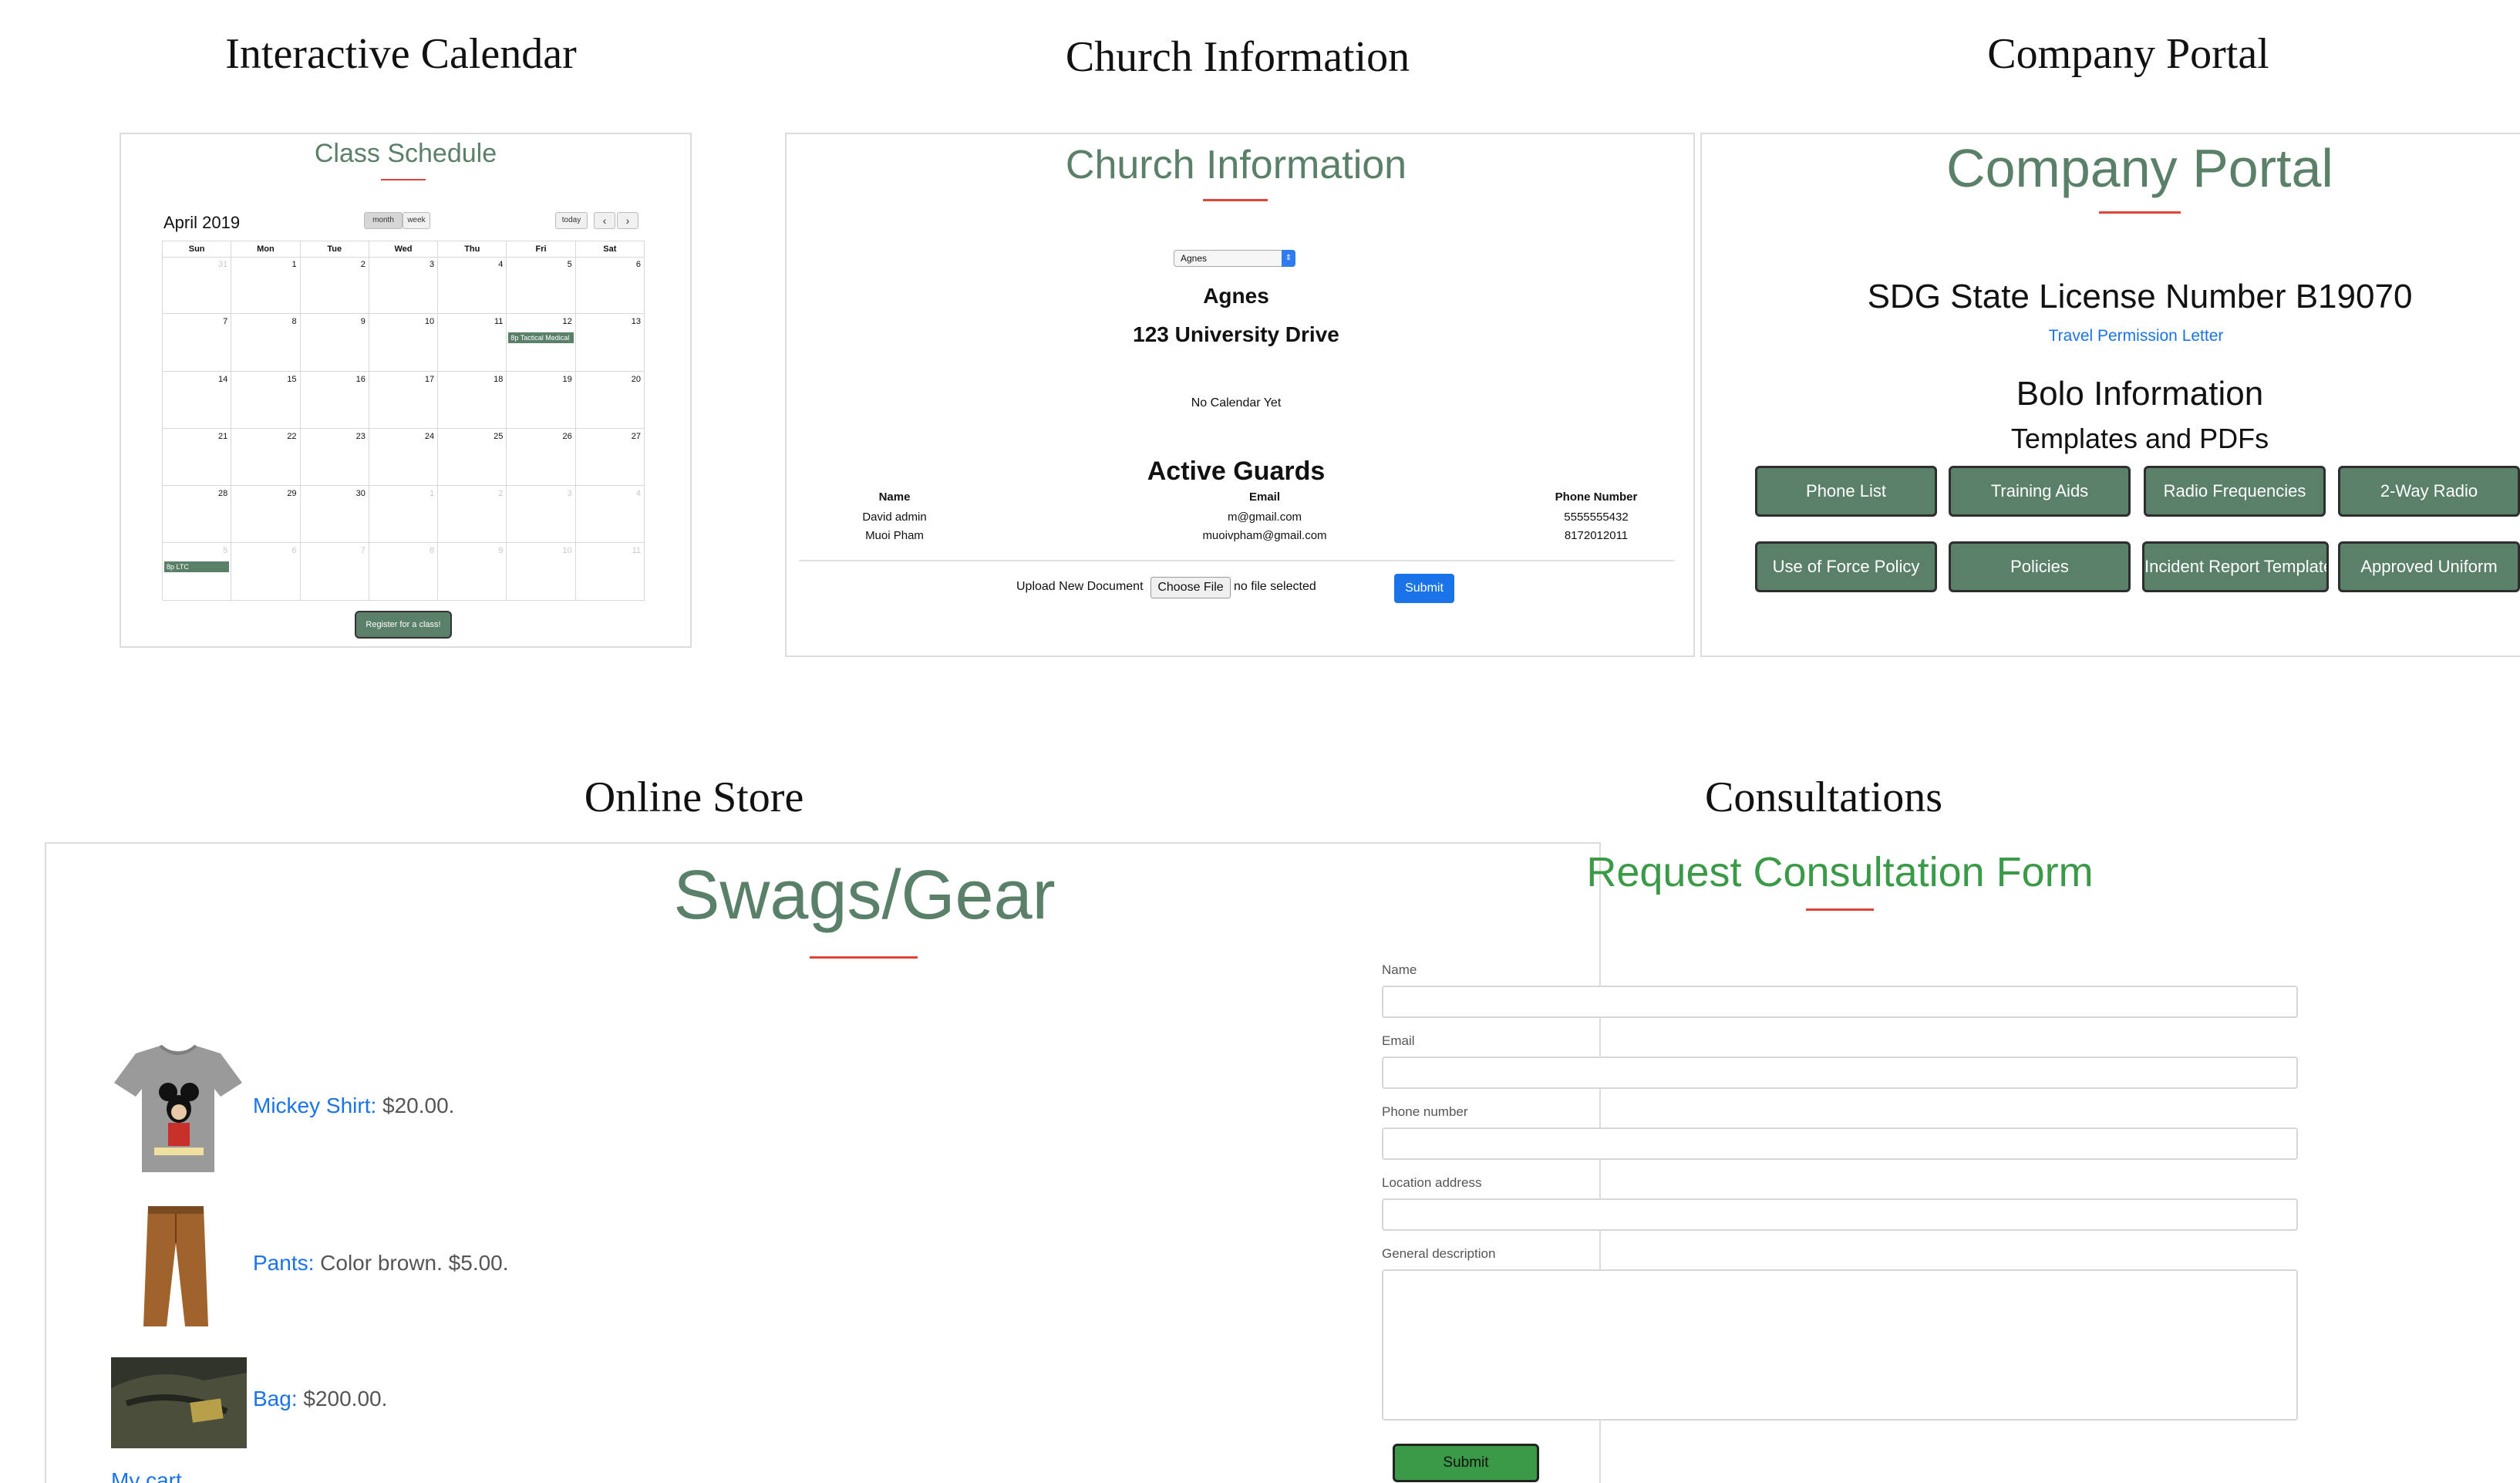  What do you see at coordinates (1236, 334) in the screenshot?
I see `church-address: 123 University Drive` at bounding box center [1236, 334].